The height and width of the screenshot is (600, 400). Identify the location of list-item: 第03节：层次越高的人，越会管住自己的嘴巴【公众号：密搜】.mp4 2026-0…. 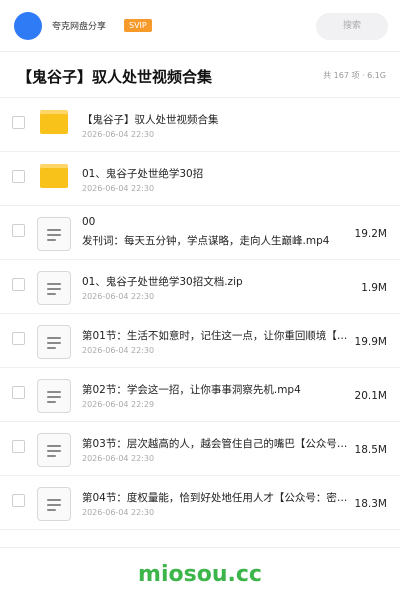
(200, 449).